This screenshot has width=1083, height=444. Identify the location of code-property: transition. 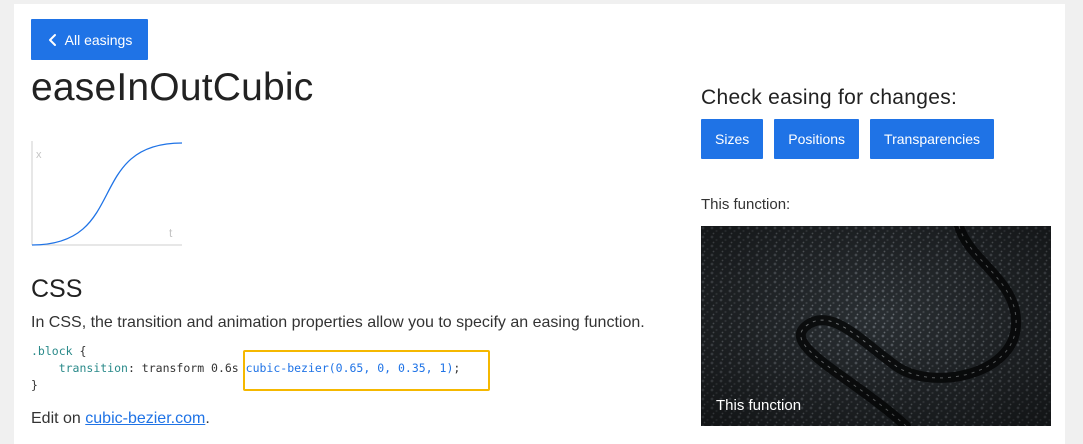
(93, 368).